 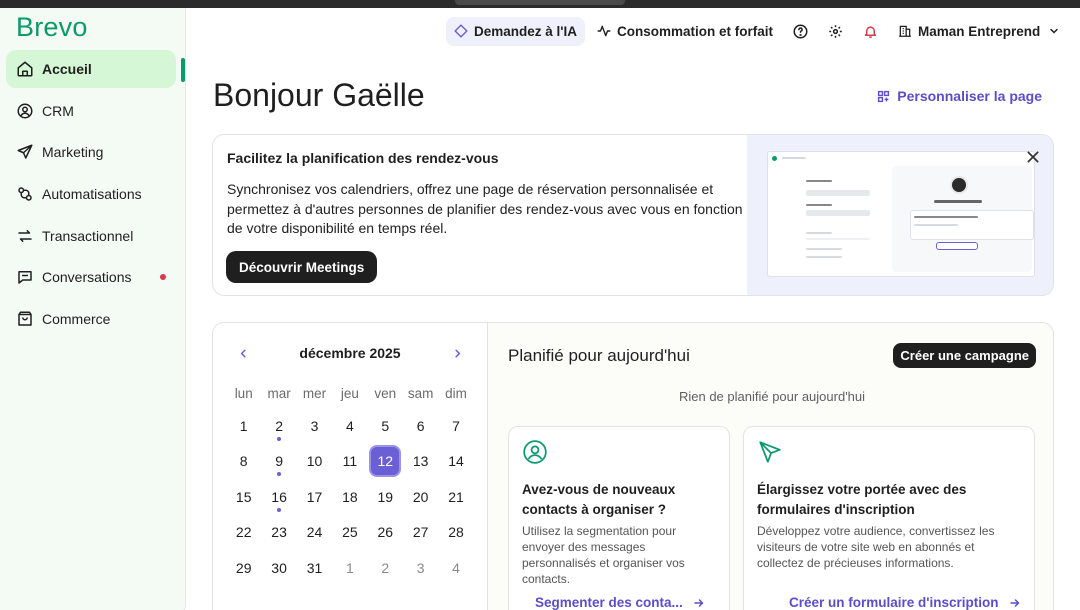 I want to click on booking-page-mockup, so click(x=901, y=214).